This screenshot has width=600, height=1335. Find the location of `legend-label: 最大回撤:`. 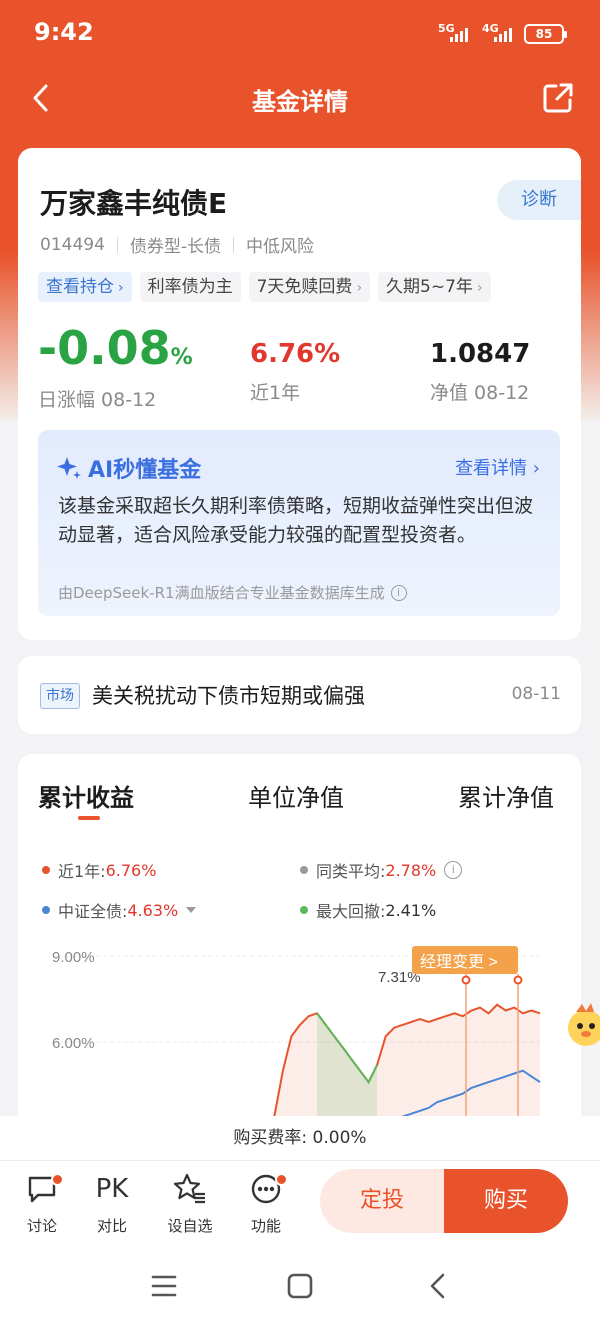

legend-label: 最大回撤: is located at coordinates (351, 911).